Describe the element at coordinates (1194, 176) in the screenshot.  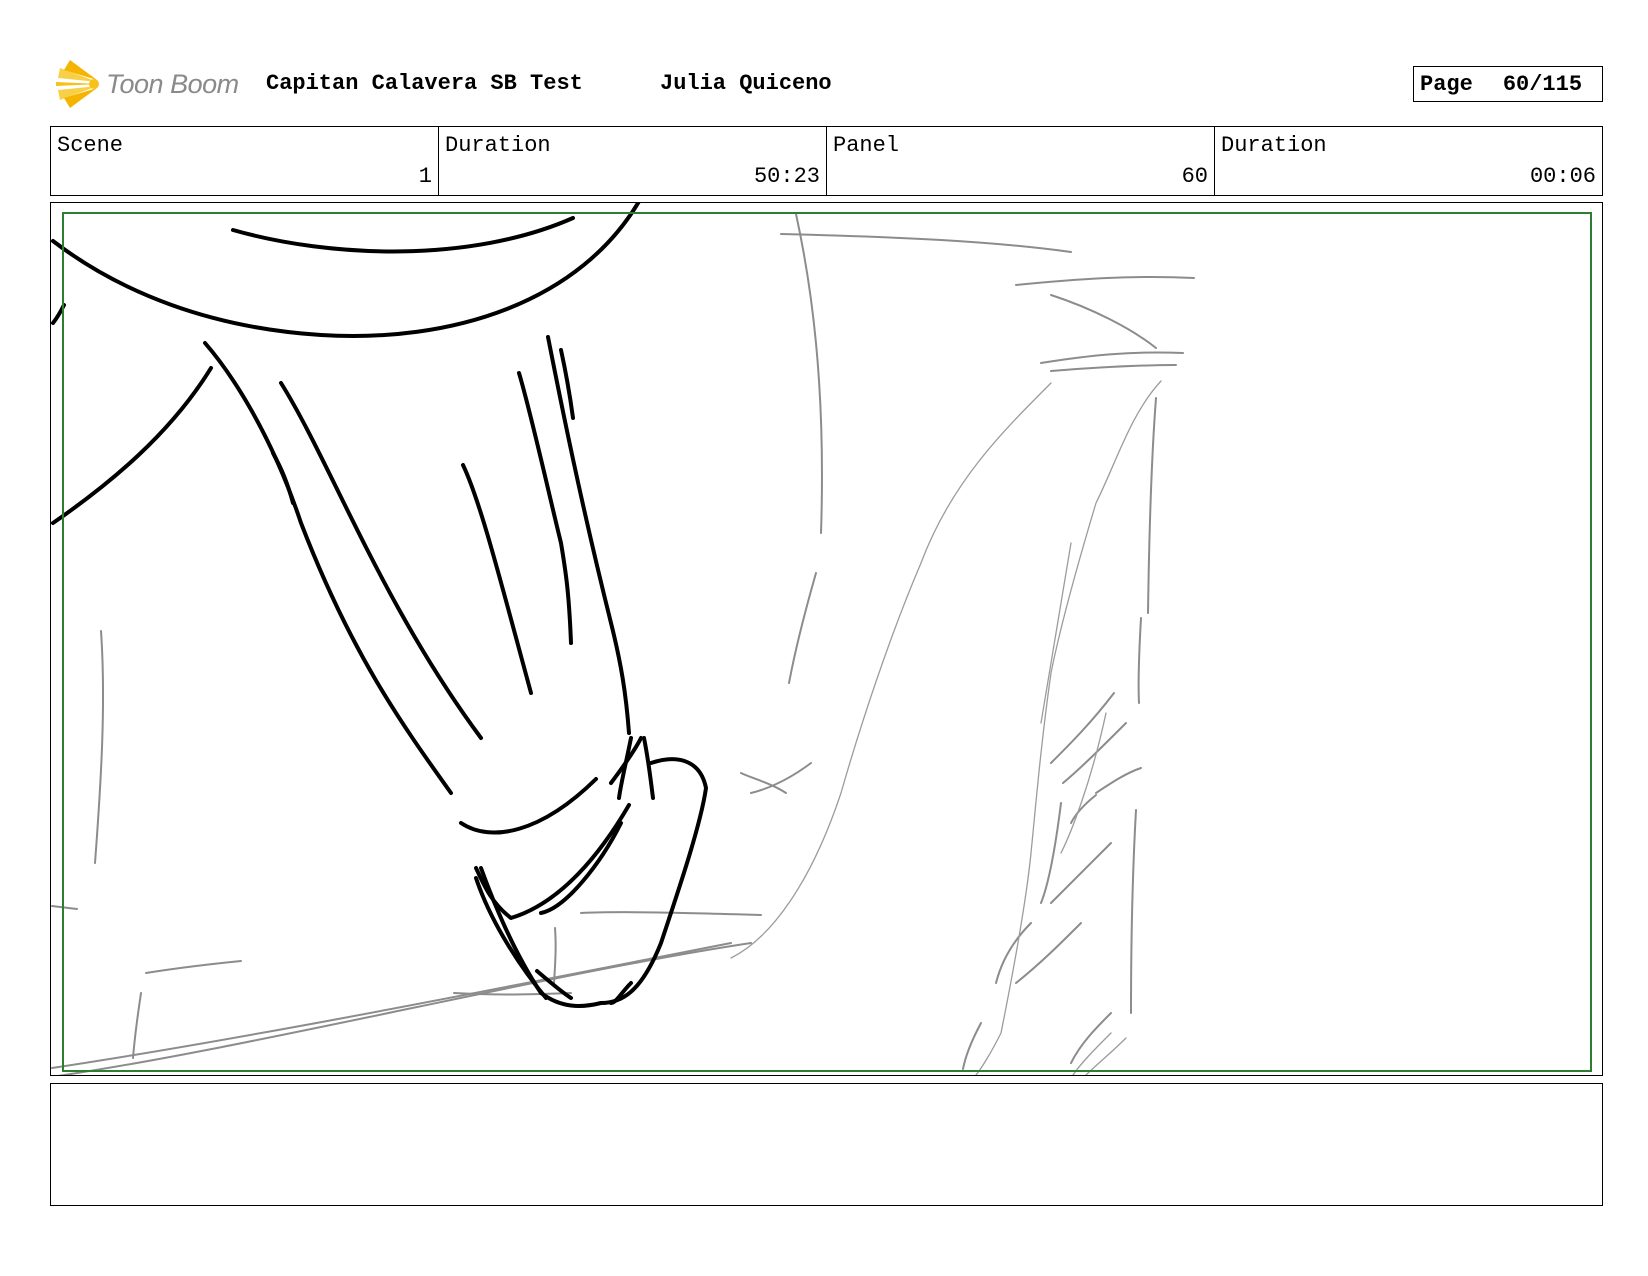
I see `panel-value: 60` at that location.